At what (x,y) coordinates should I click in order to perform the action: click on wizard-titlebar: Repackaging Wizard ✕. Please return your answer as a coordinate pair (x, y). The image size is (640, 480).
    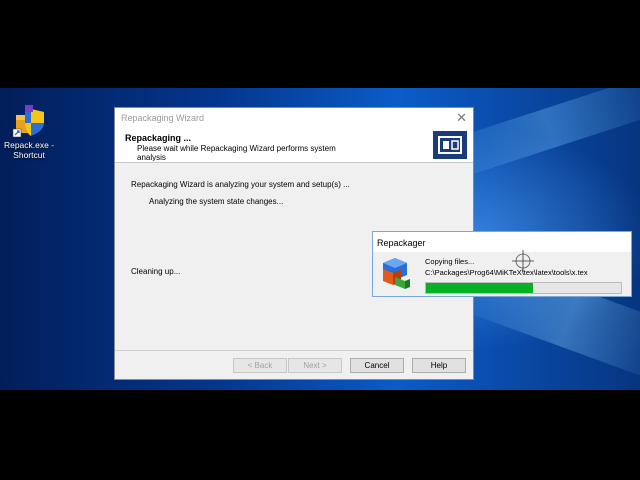
    Looking at the image, I should click on (294, 118).